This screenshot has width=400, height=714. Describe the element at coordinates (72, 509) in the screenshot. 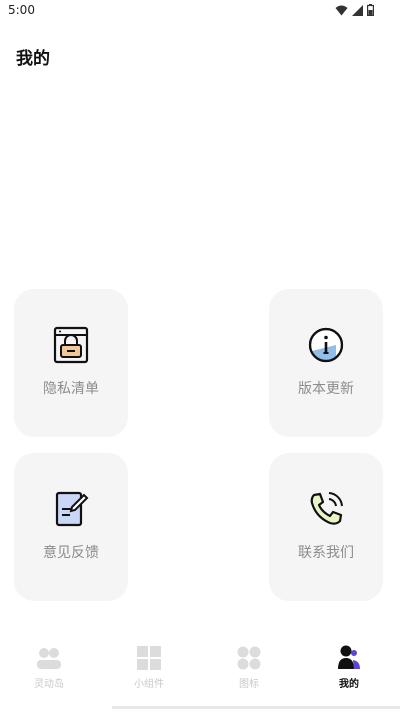

I see `feedback-icon` at that location.